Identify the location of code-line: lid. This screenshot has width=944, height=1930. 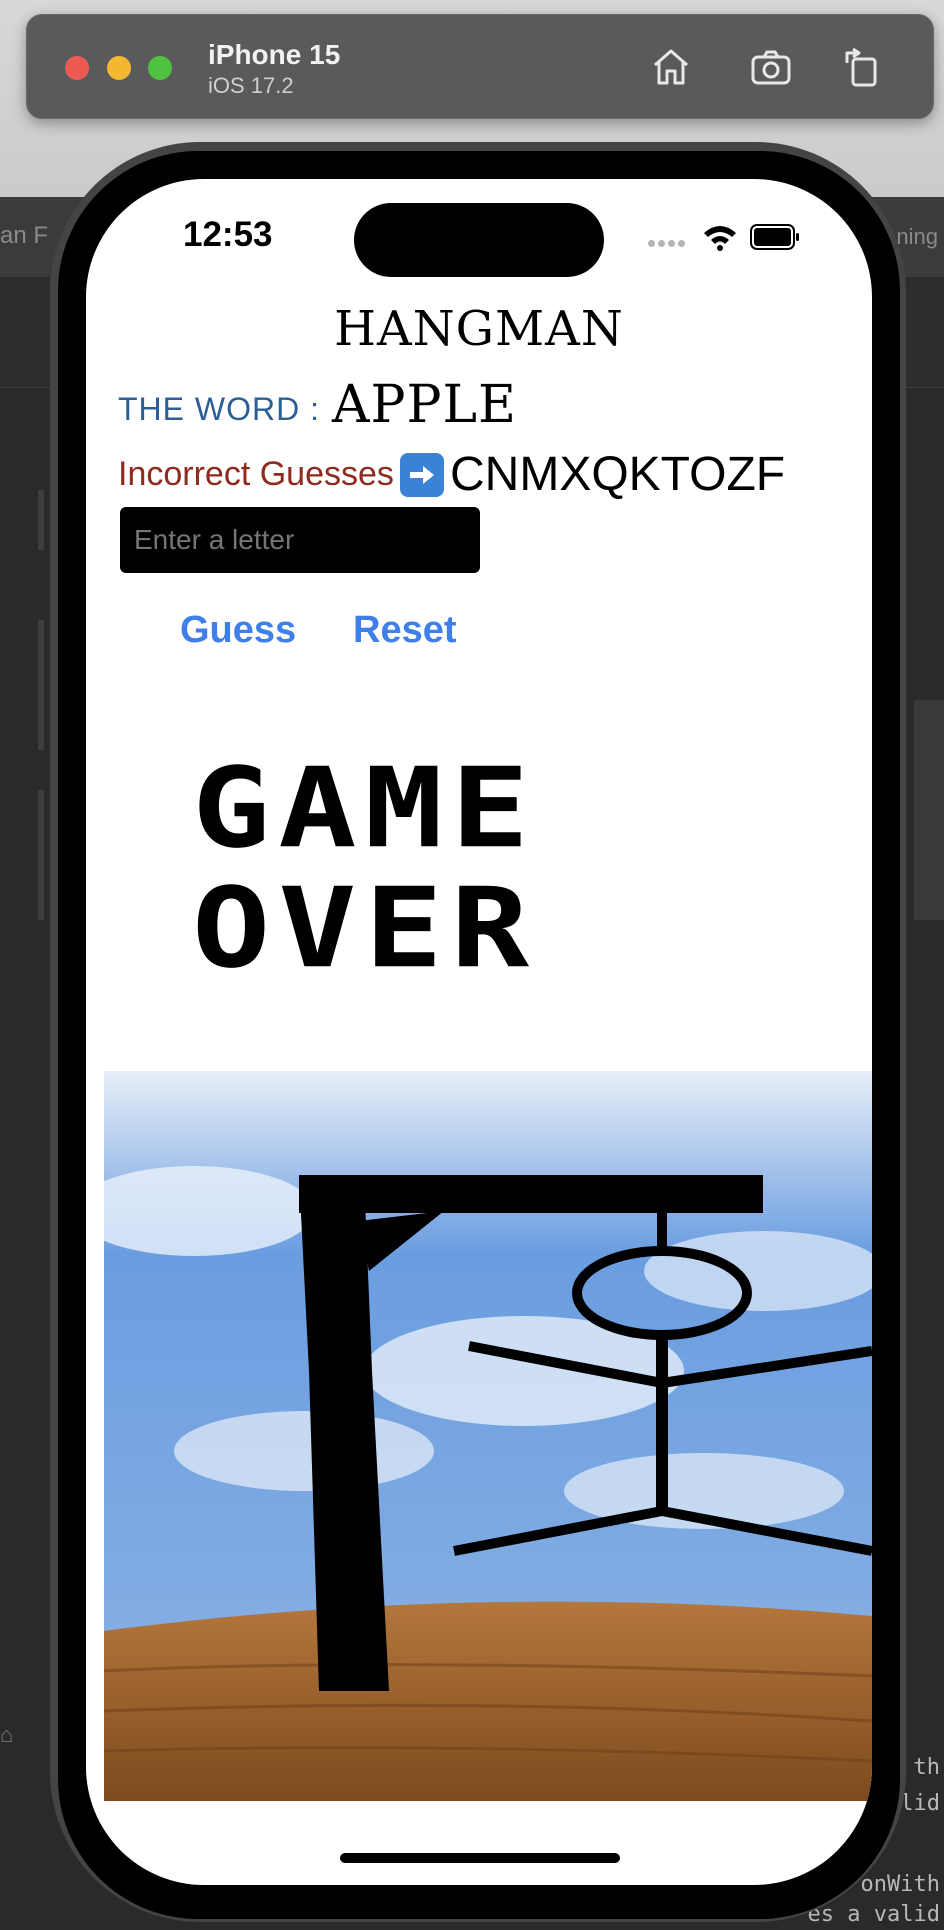
(920, 1803).